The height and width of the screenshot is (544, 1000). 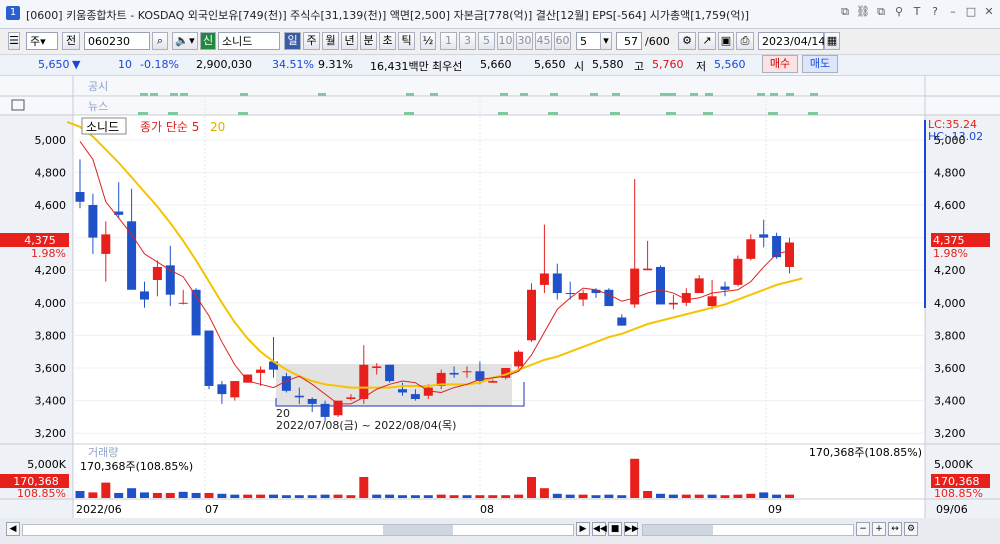 What do you see at coordinates (820, 64) in the screenshot?
I see `sell-button: 매도` at bounding box center [820, 64].